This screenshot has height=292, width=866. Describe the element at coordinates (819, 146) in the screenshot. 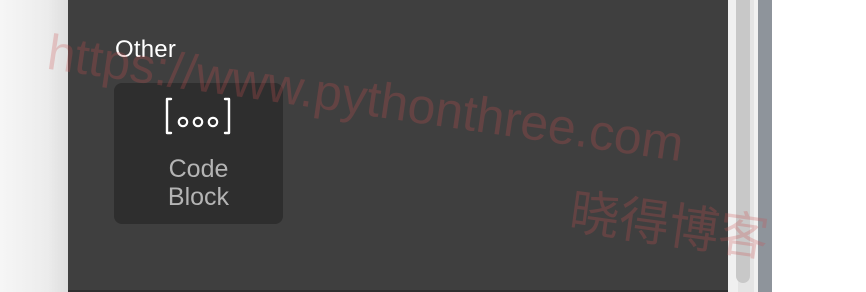

I see `right-gutter` at that location.